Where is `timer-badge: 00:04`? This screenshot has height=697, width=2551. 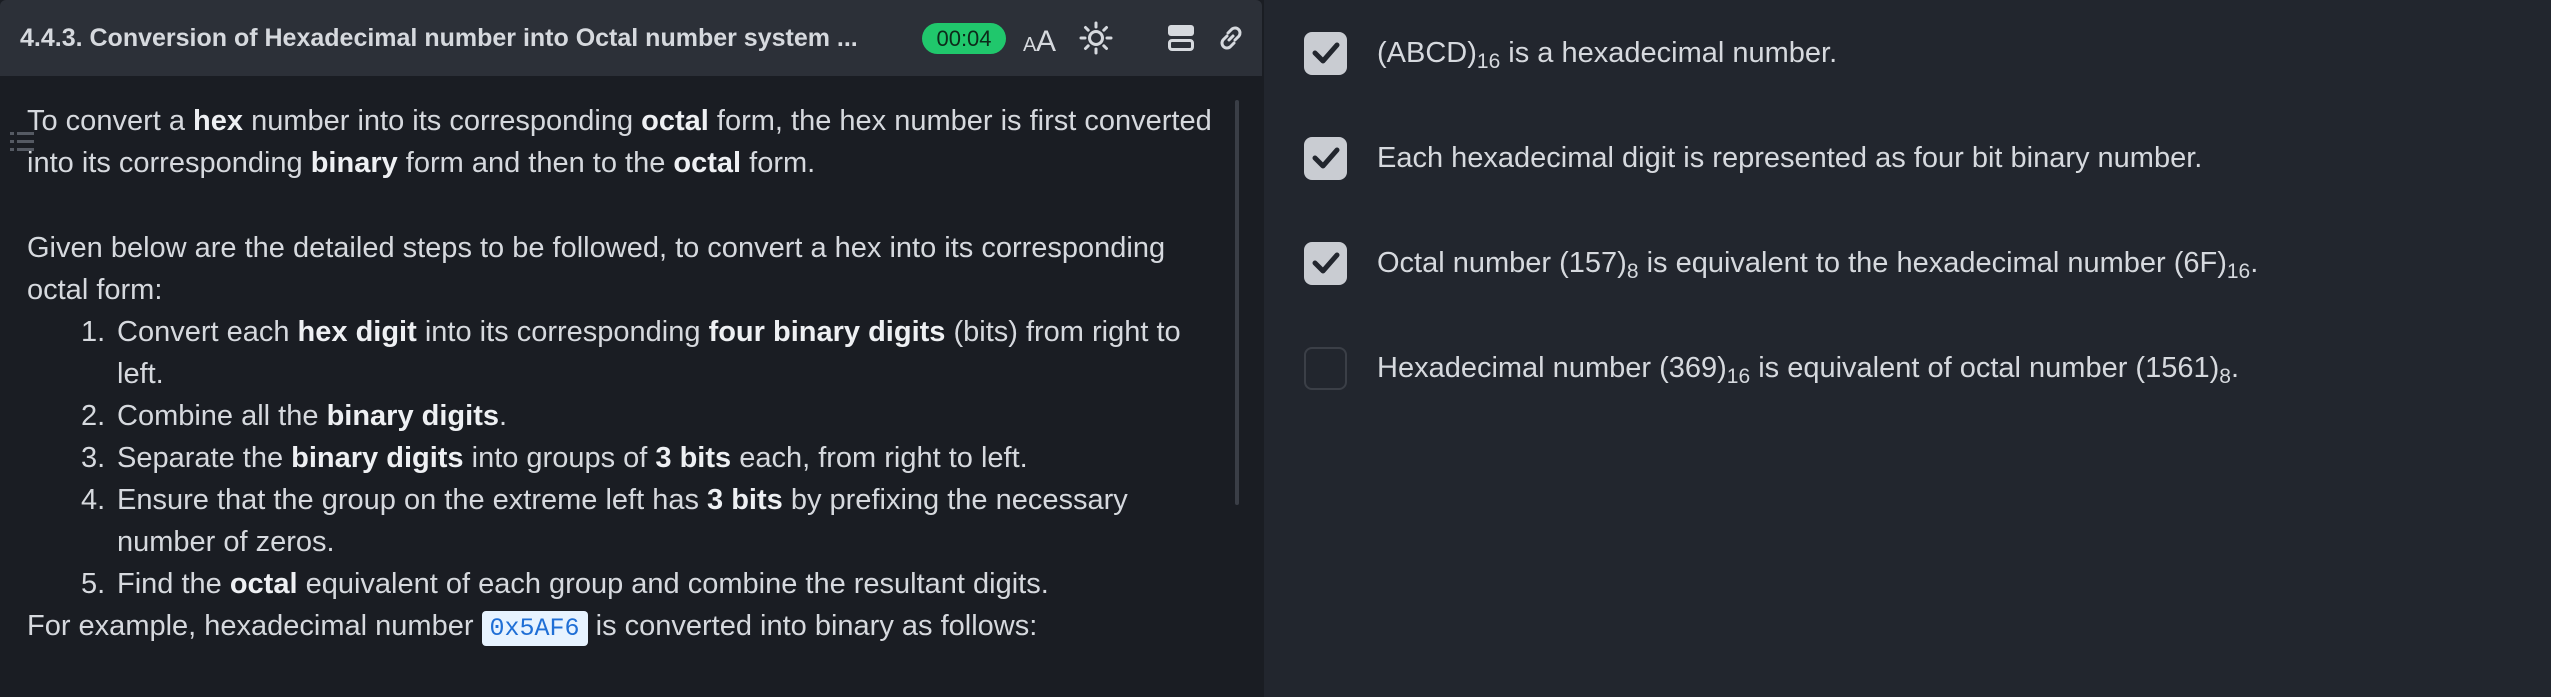 timer-badge: 00:04 is located at coordinates (964, 38).